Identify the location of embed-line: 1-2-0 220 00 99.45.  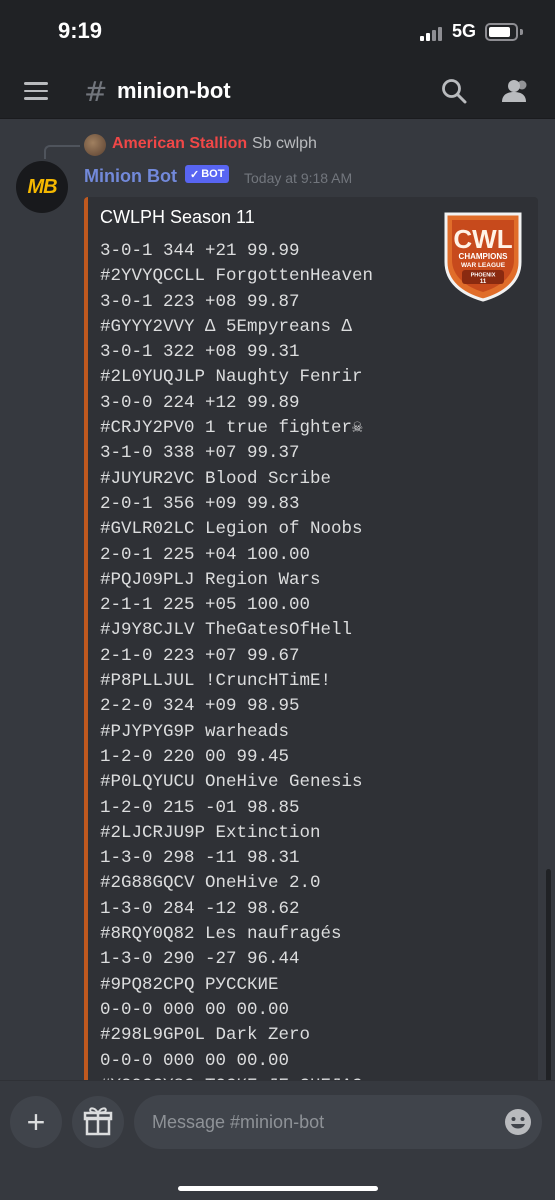
(195, 756).